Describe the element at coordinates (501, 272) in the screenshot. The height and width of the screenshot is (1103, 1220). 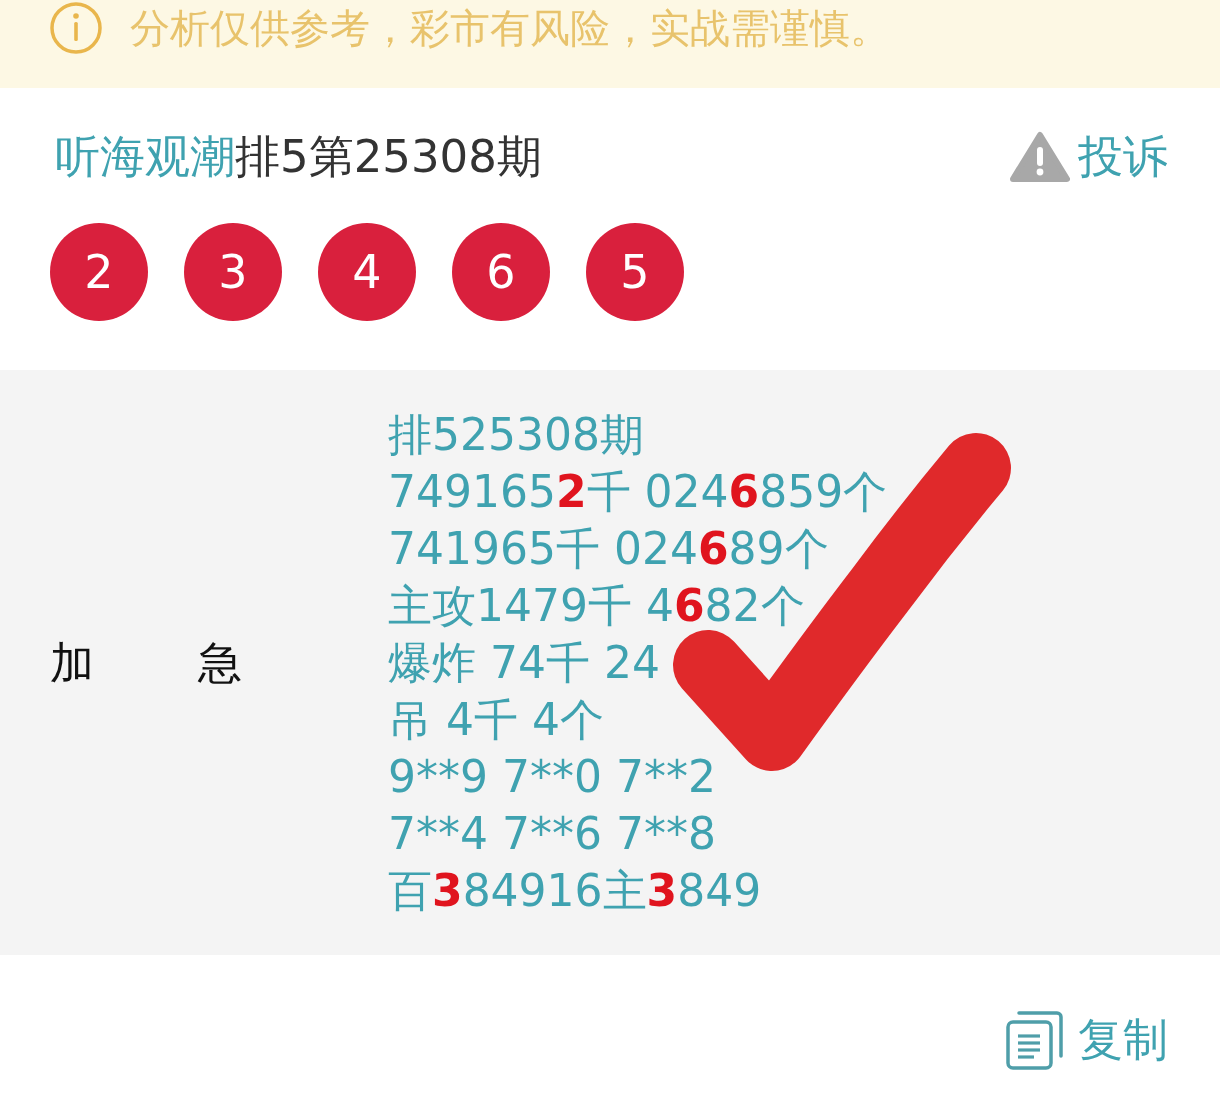
I see `number-ball: 6` at that location.